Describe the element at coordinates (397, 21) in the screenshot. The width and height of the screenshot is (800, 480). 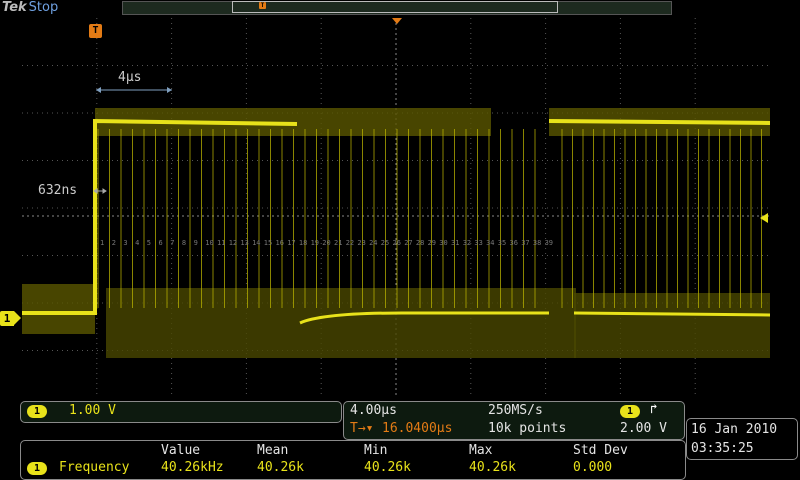
I see `trigger-position-icon` at that location.